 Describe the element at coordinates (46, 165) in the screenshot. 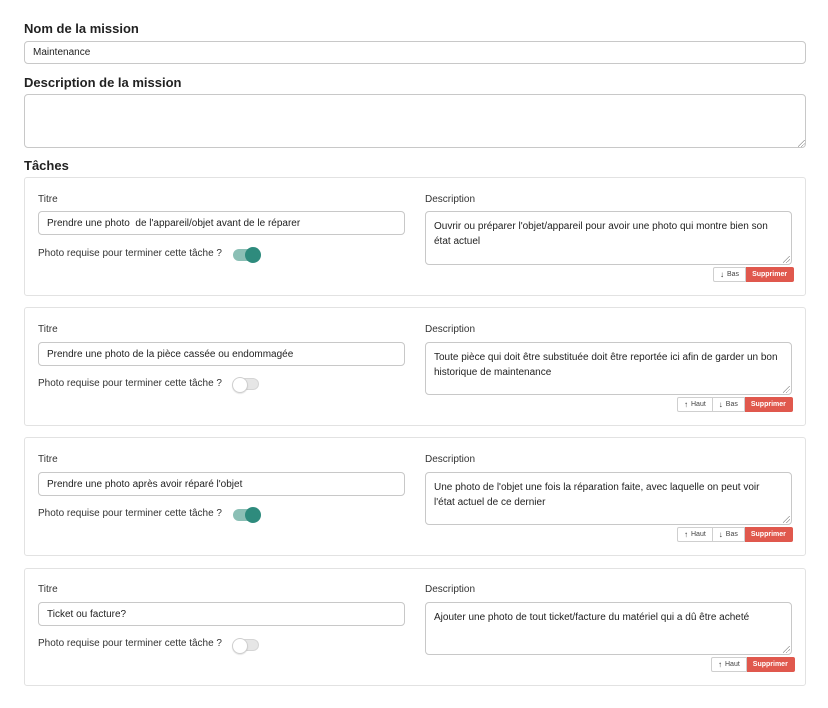

I see `tasks-heading: Tâches` at that location.